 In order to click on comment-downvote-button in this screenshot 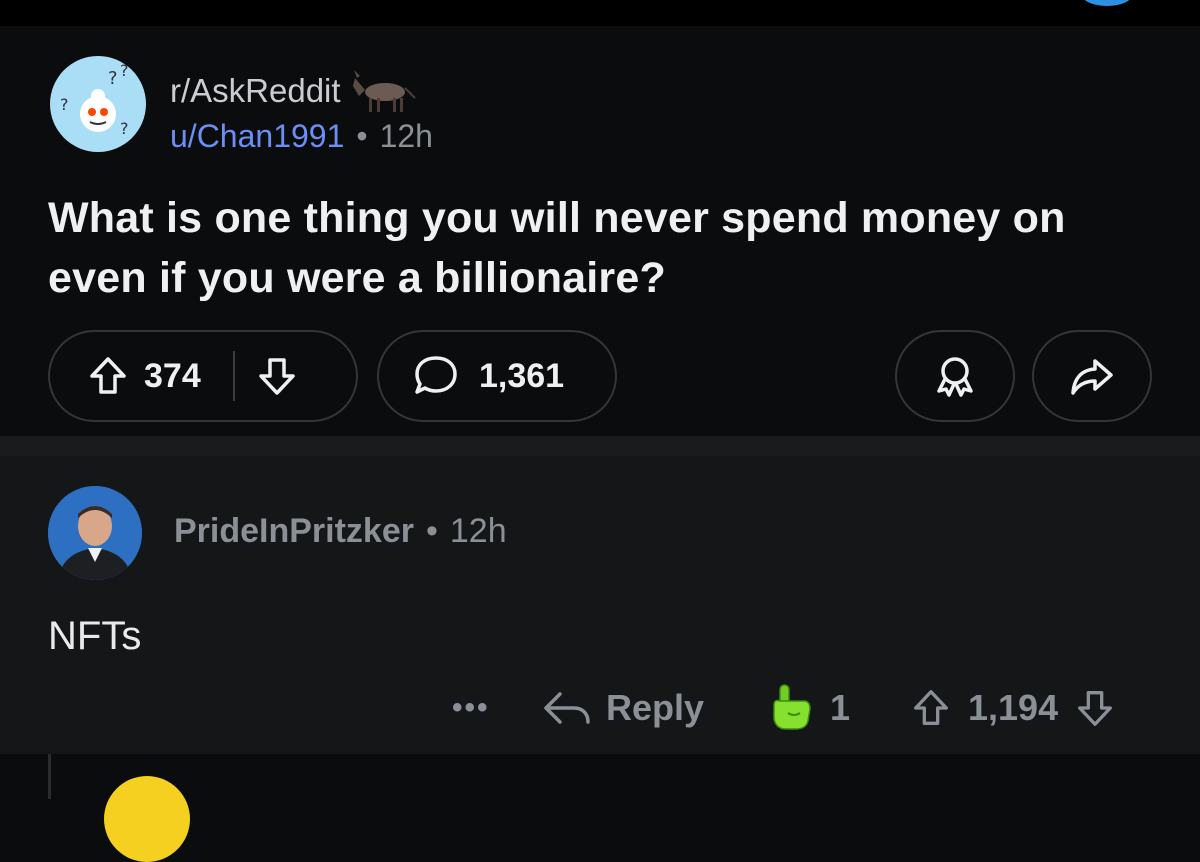, I will do `click(1095, 708)`.